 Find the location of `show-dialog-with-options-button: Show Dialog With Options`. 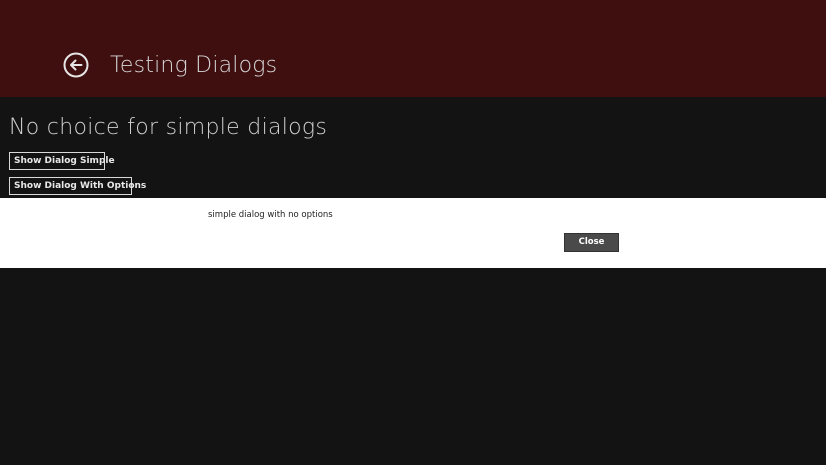

show-dialog-with-options-button: Show Dialog With Options is located at coordinates (77, 186).